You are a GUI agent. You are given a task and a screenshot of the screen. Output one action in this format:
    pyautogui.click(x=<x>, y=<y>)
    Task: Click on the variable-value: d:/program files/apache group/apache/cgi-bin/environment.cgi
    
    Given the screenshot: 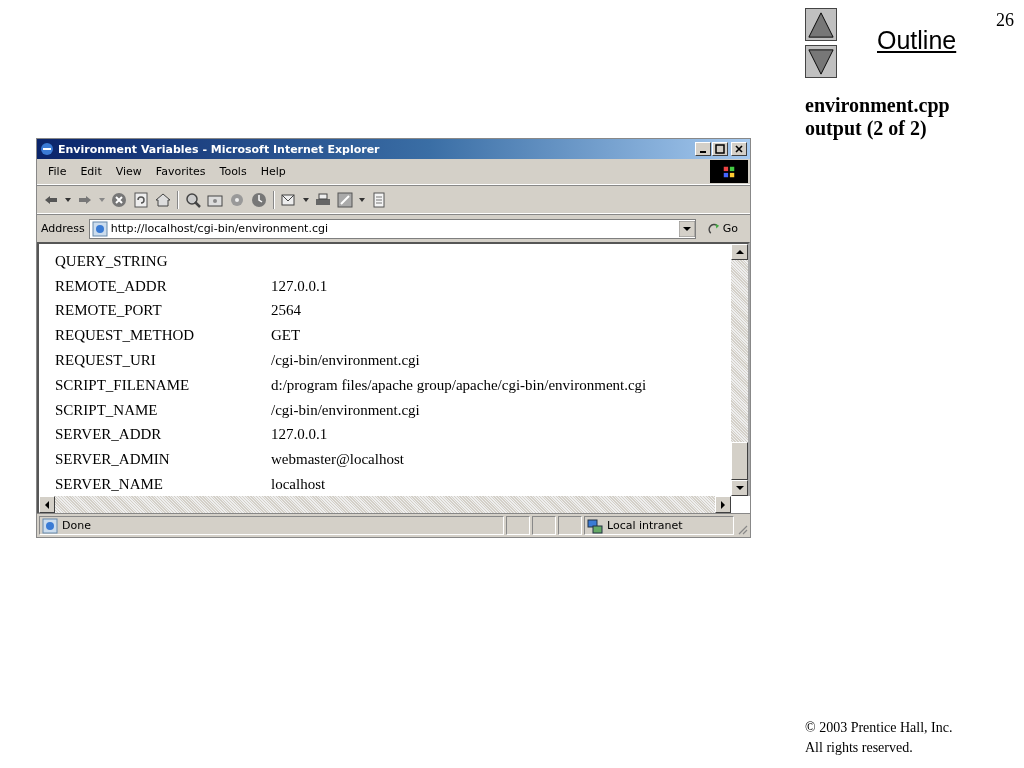 What is the action you would take?
    pyautogui.click(x=459, y=385)
    